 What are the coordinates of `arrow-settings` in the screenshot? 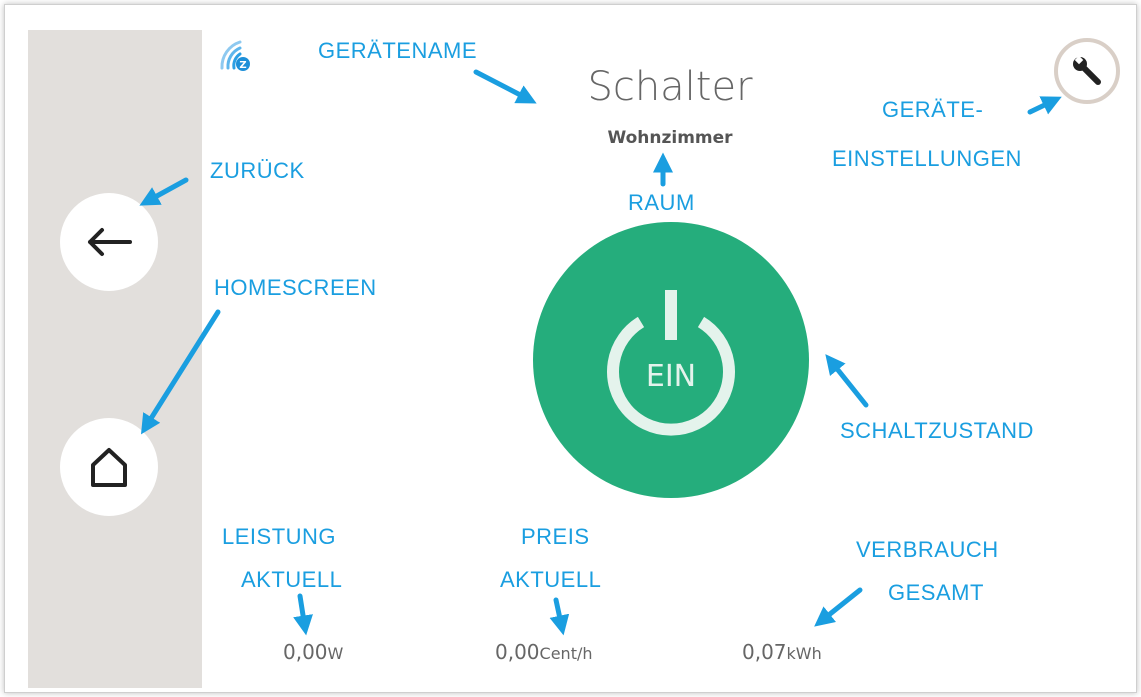 It's located at (1044, 105).